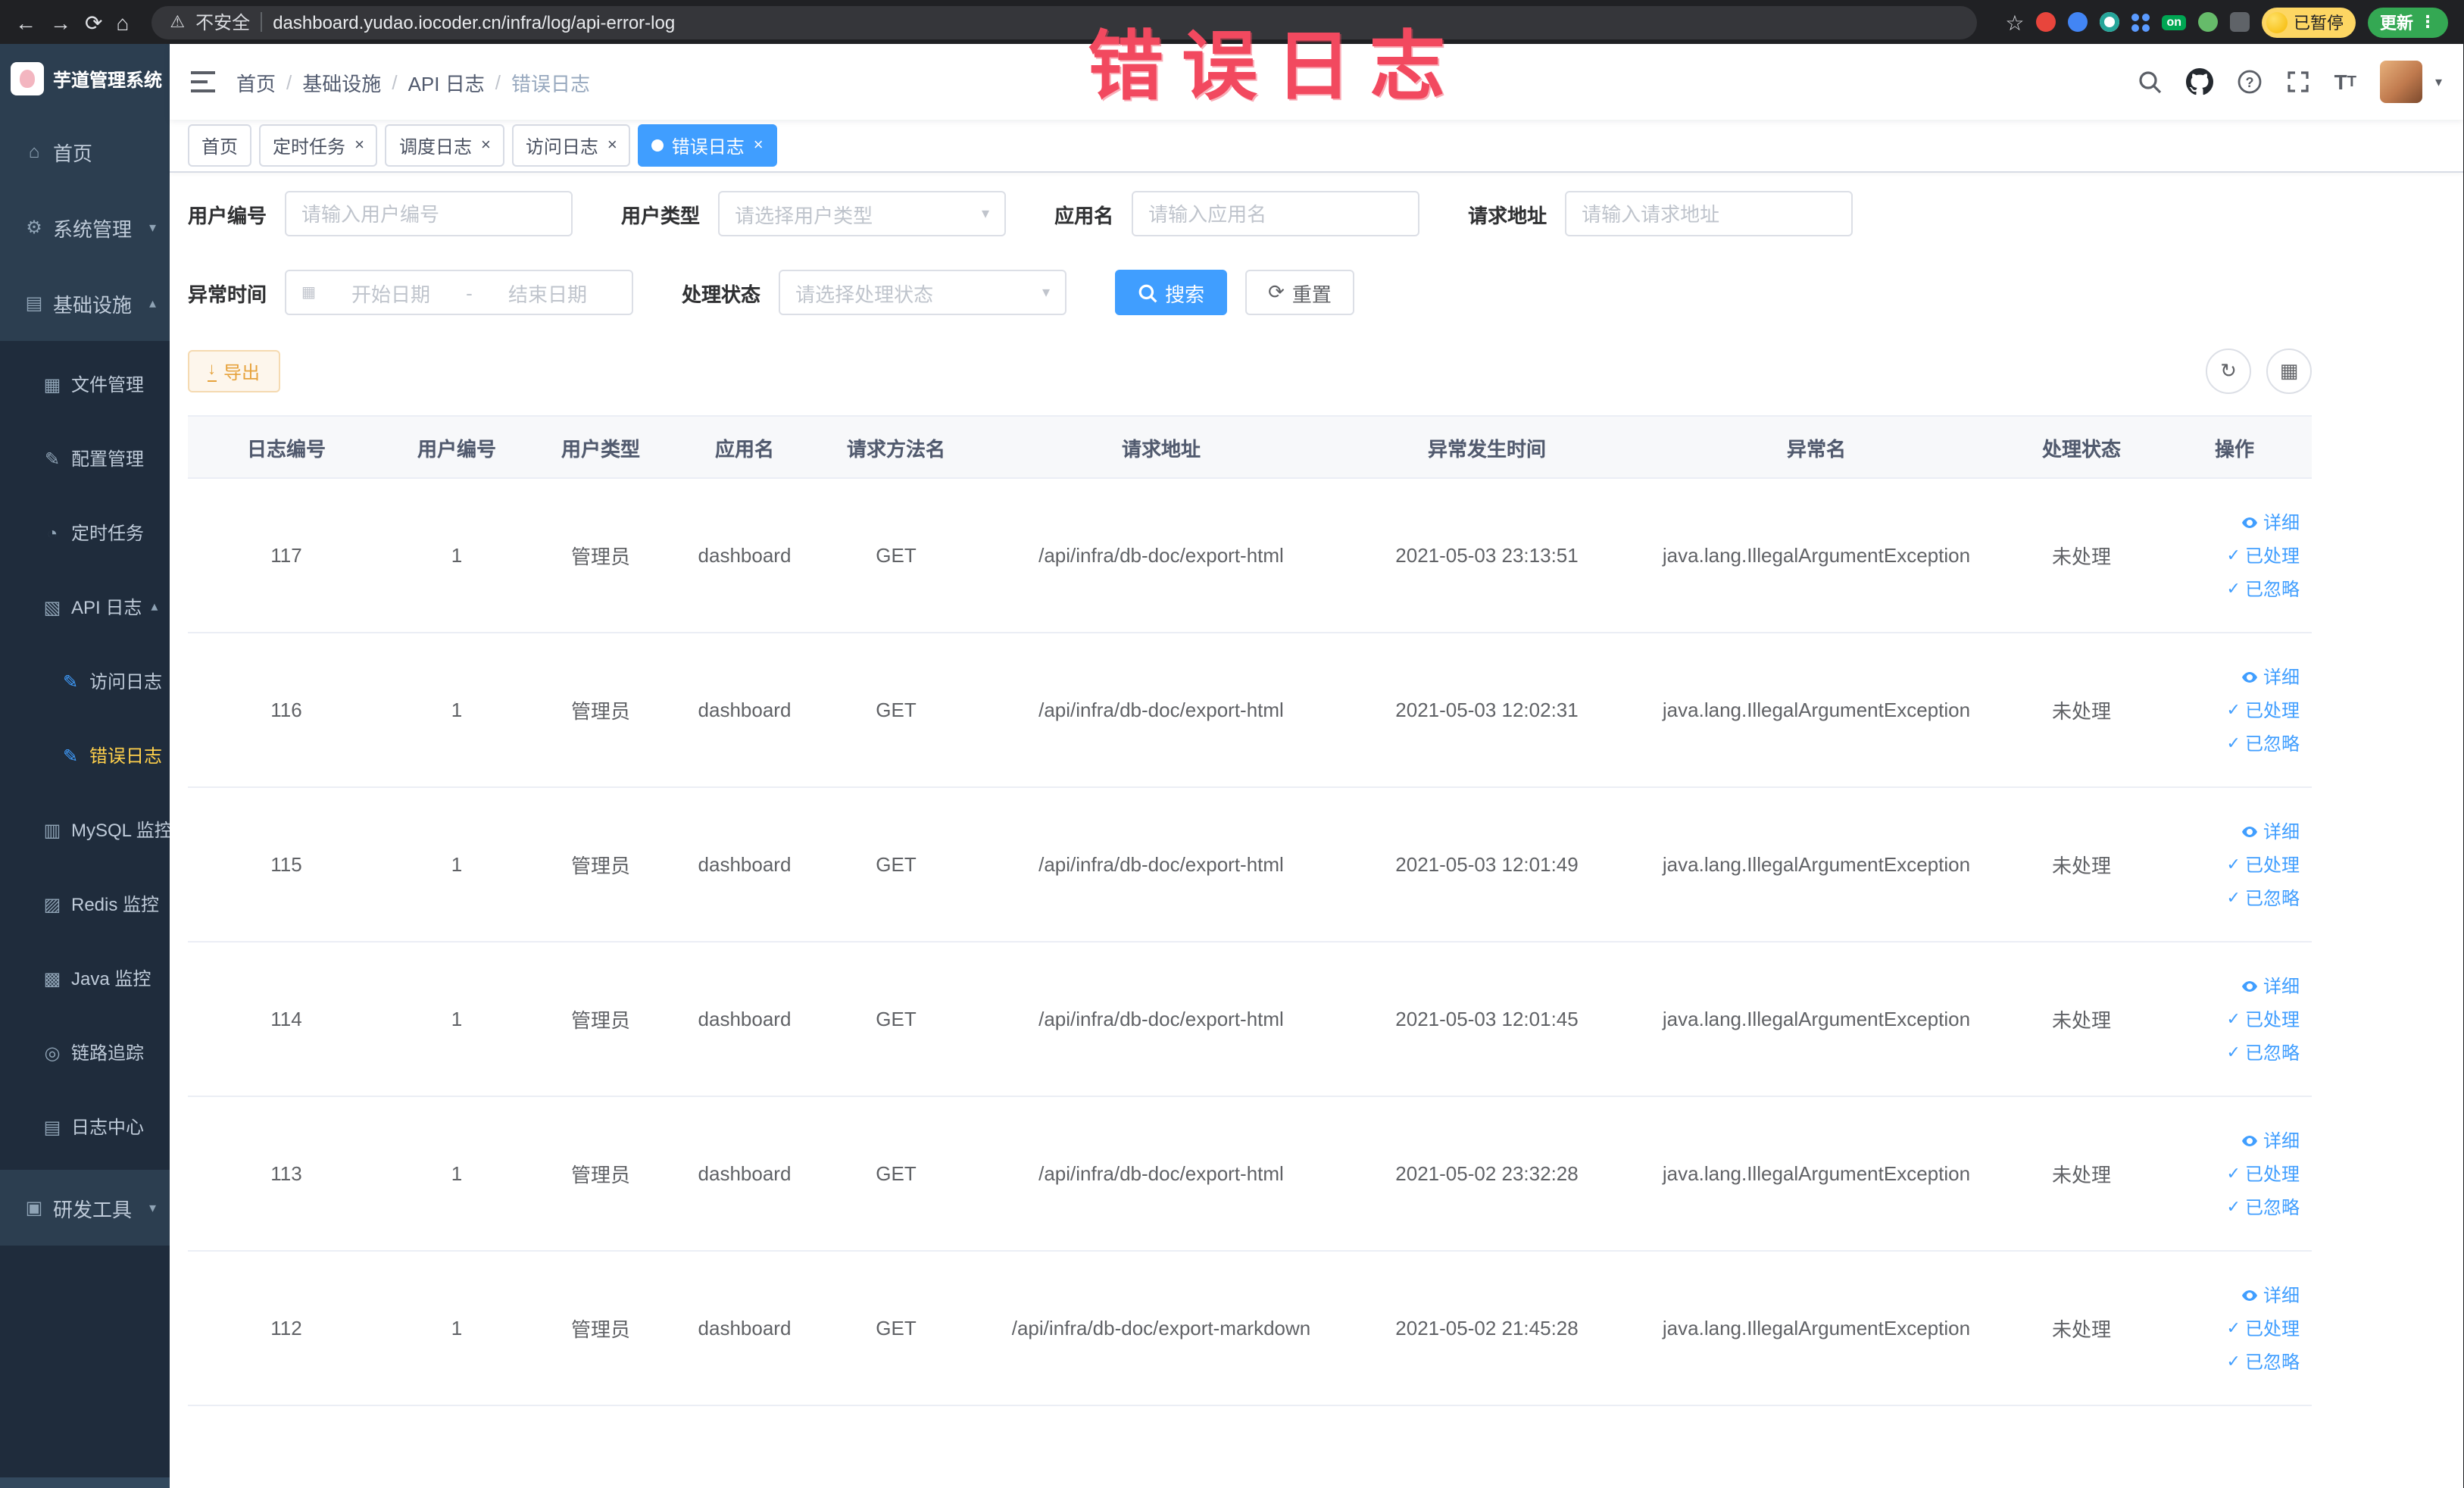 The height and width of the screenshot is (1488, 2464). What do you see at coordinates (2228, 371) in the screenshot?
I see `refresh-table-button: ↻` at bounding box center [2228, 371].